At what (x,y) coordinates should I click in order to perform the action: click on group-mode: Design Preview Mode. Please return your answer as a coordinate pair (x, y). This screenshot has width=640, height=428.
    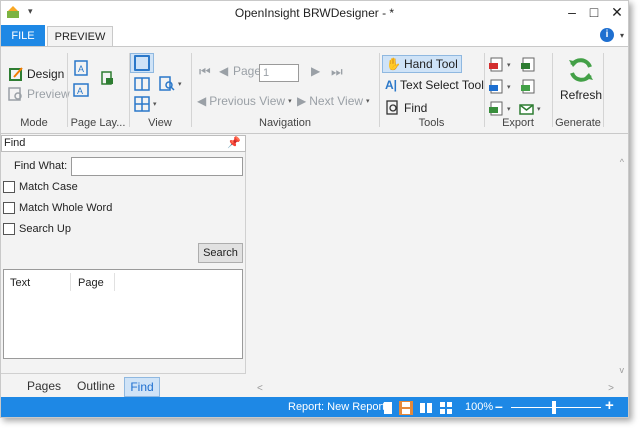
    Looking at the image, I should click on (36, 91).